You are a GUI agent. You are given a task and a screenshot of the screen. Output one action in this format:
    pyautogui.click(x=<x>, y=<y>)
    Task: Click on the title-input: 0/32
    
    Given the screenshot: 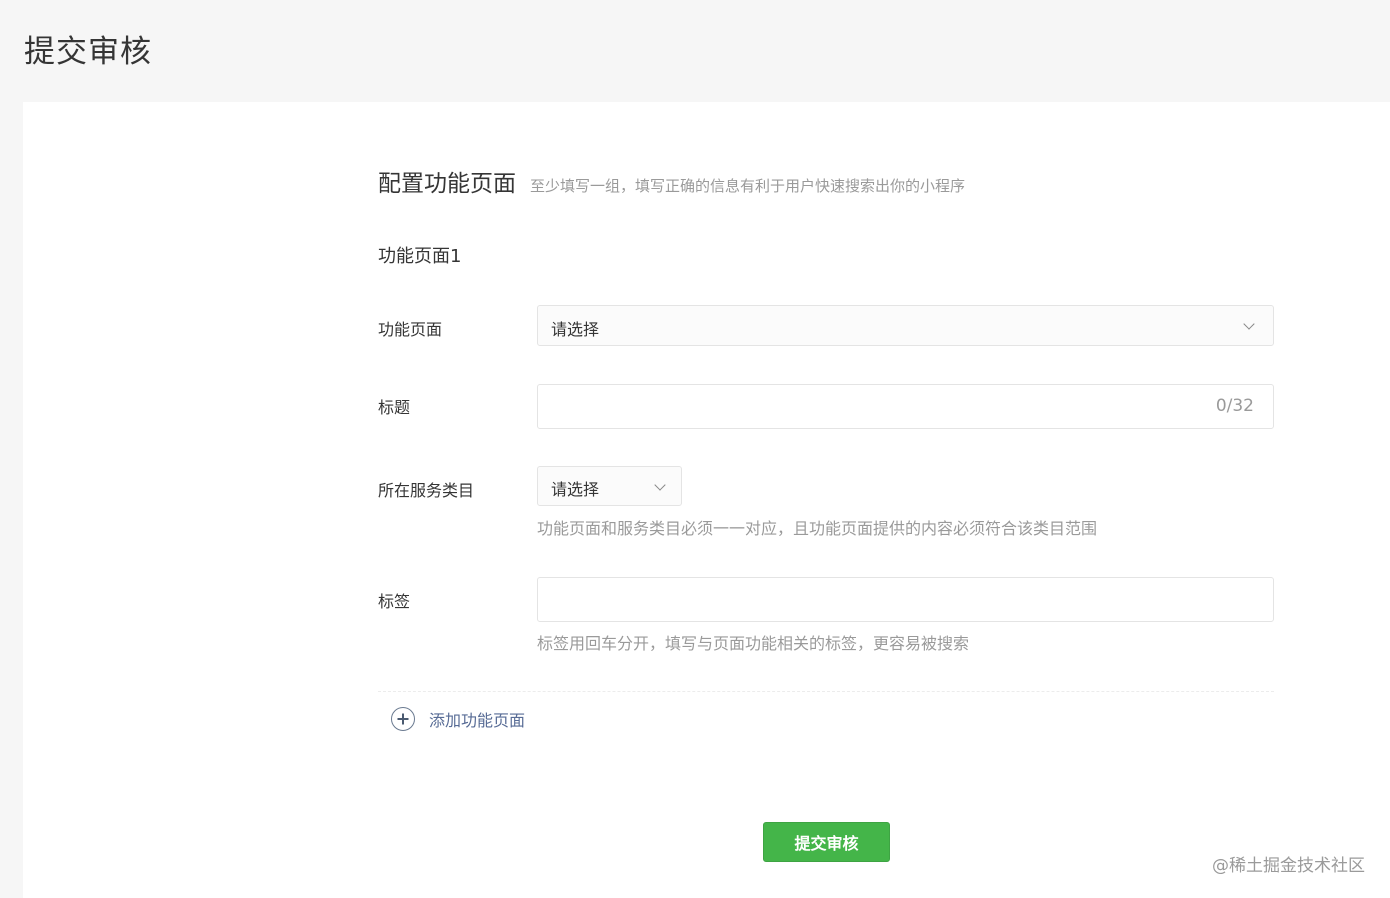 What is the action you would take?
    pyautogui.click(x=905, y=406)
    